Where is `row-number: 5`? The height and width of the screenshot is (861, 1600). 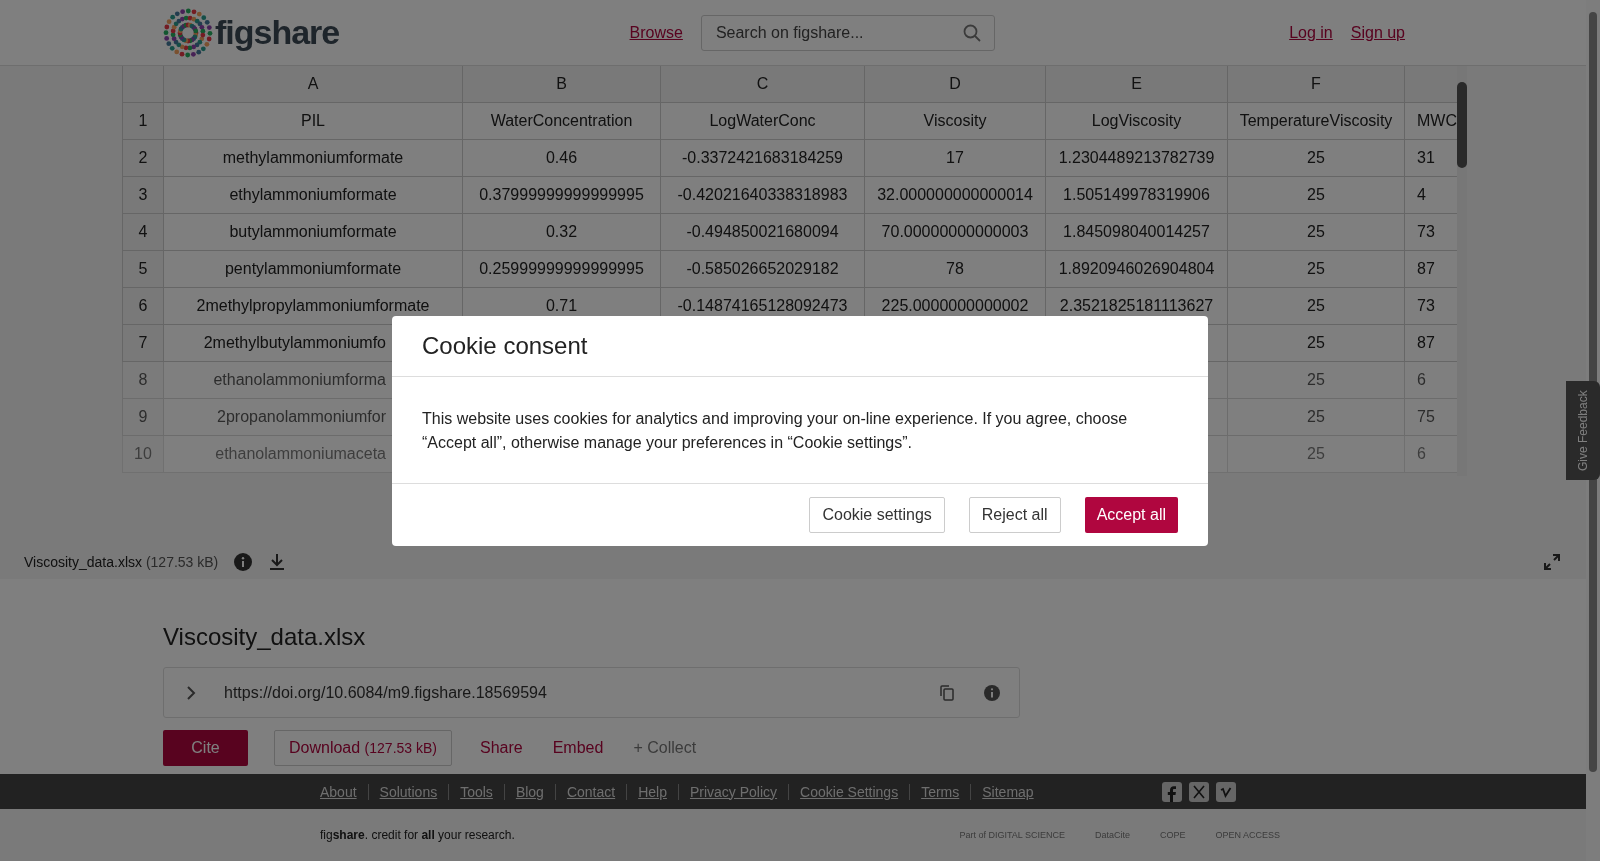 row-number: 5 is located at coordinates (143, 269).